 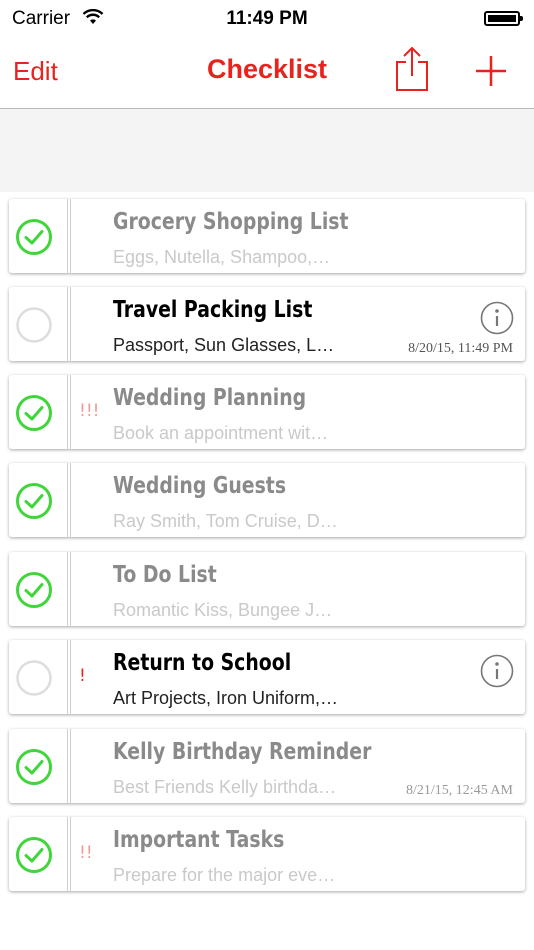 What do you see at coordinates (200, 486) in the screenshot?
I see `list-title: Wedding Guests` at bounding box center [200, 486].